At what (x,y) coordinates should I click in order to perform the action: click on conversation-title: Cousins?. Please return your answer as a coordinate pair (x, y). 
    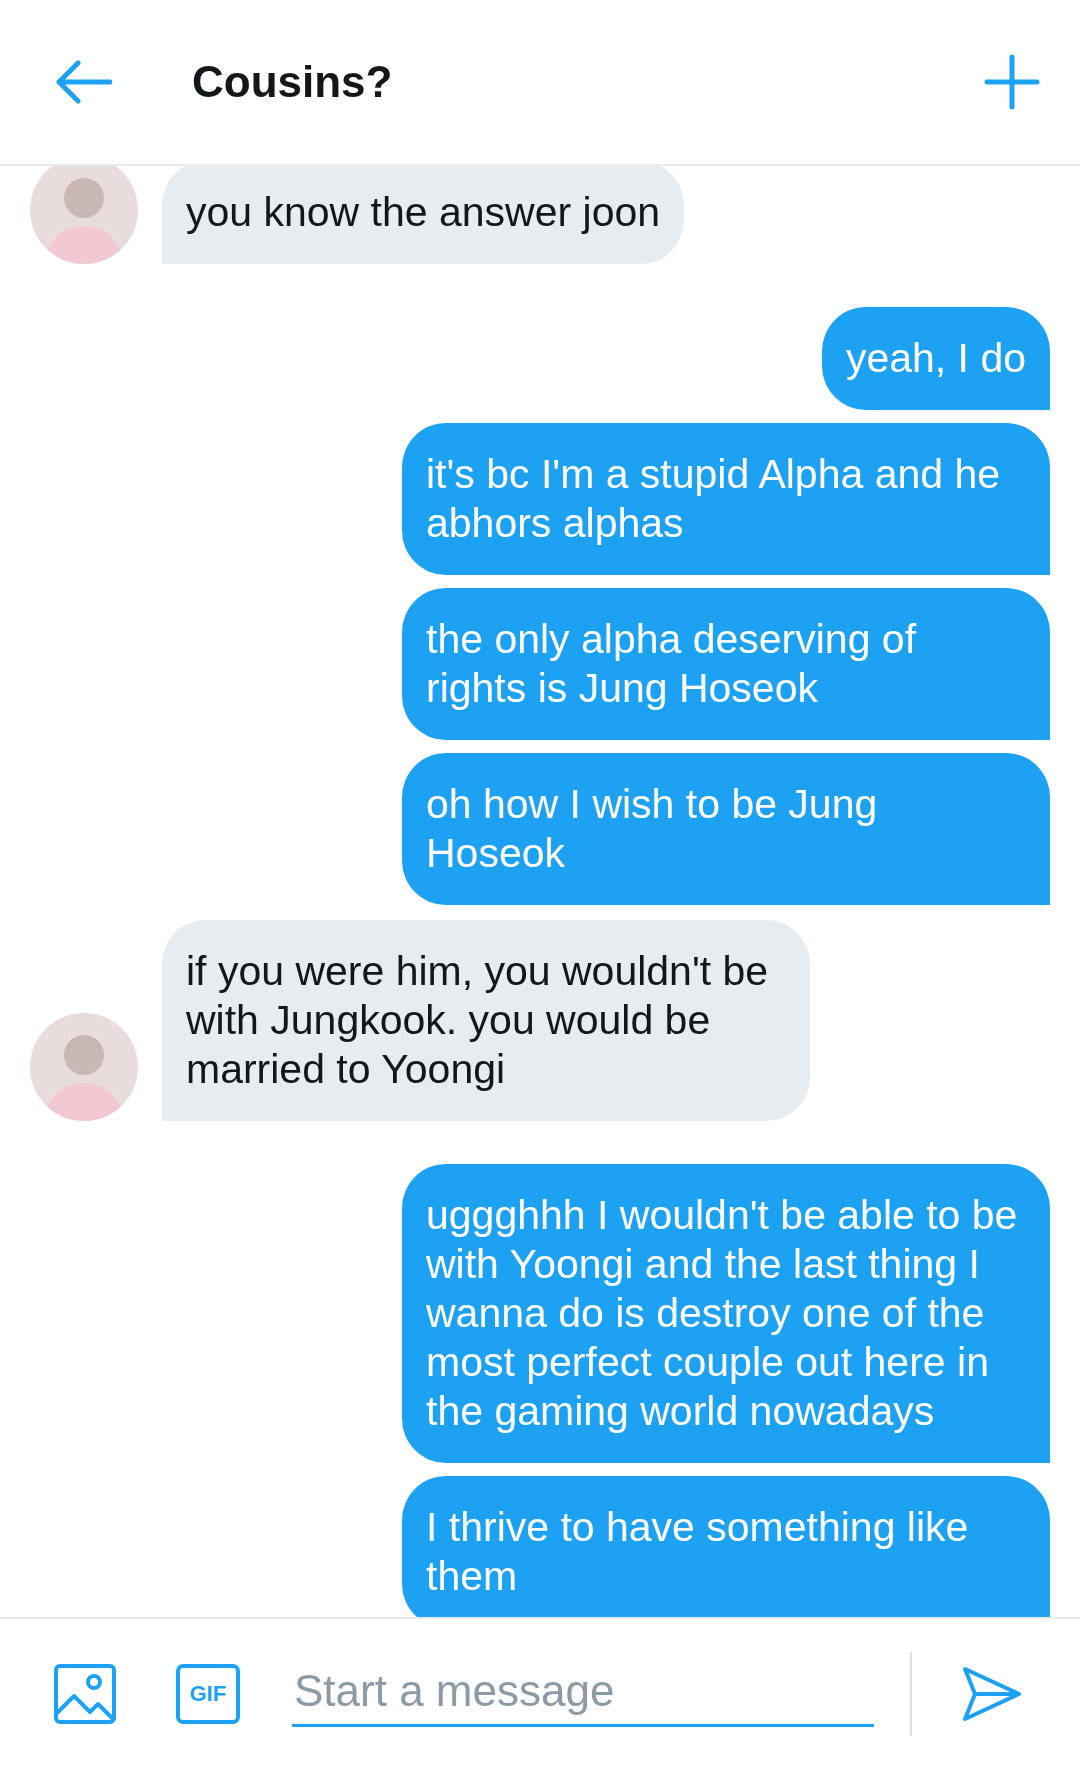
    Looking at the image, I should click on (293, 82).